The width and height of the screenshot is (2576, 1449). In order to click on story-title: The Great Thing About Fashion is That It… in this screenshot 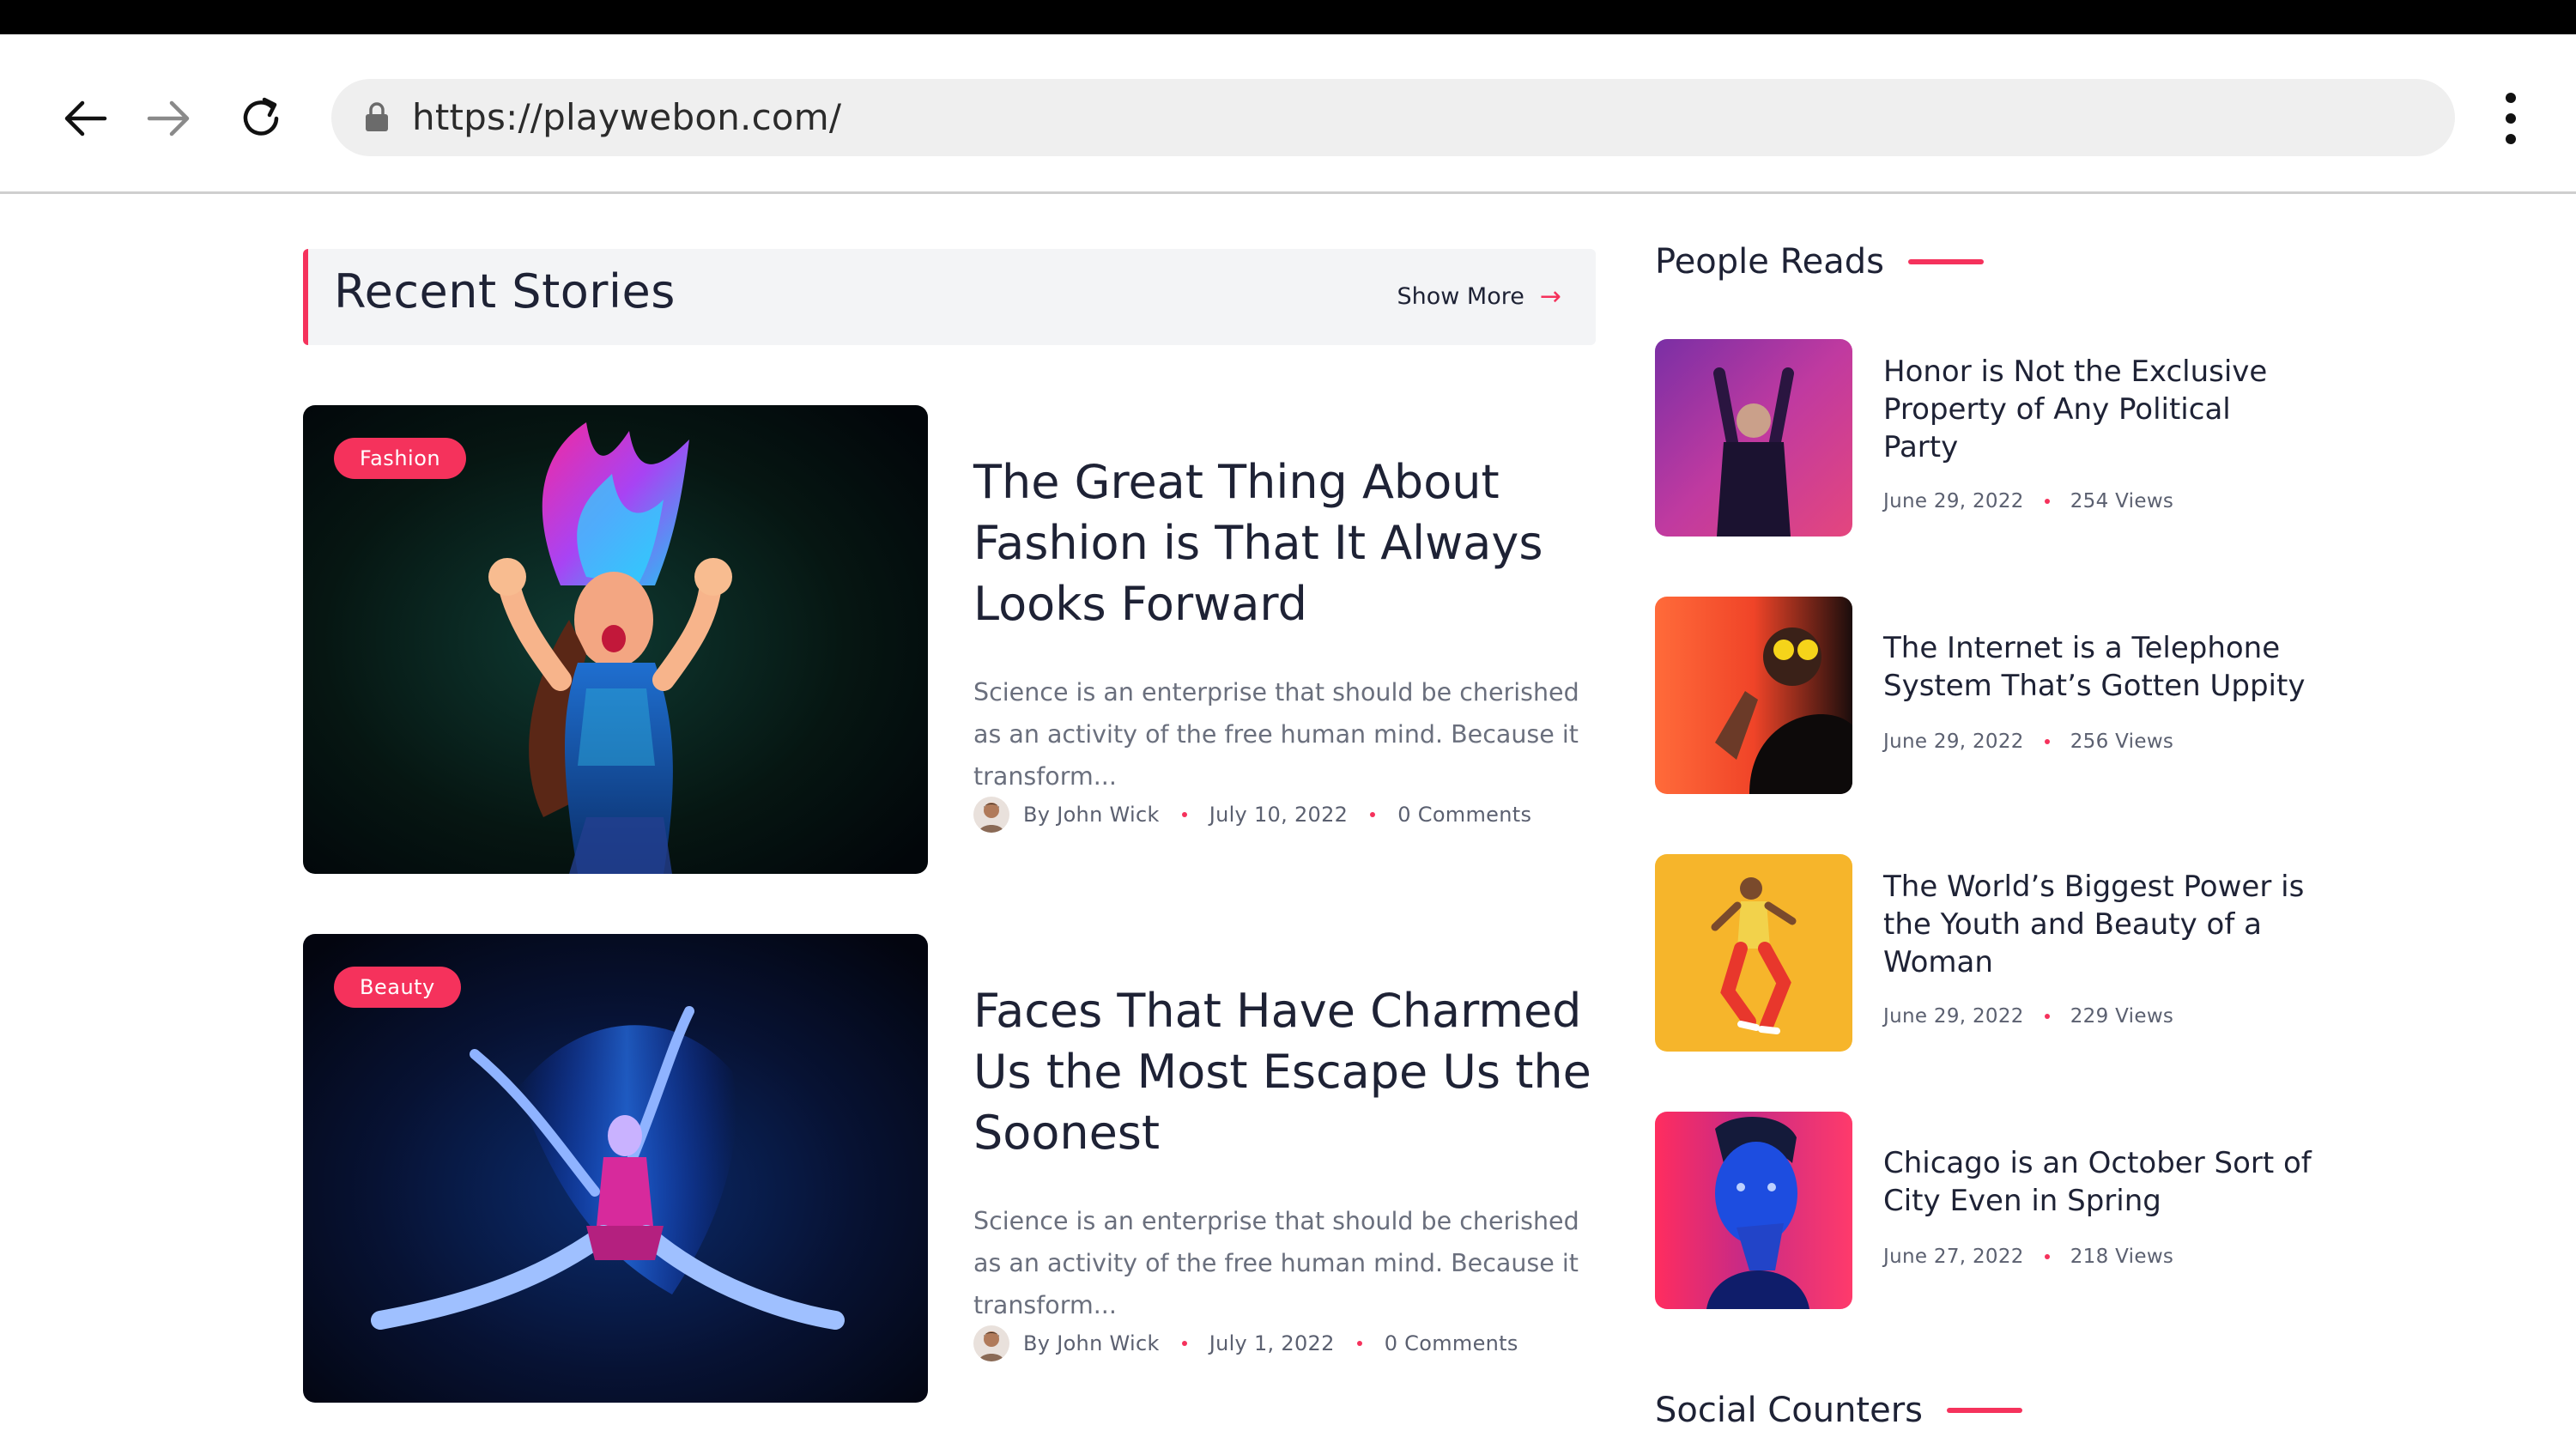, I will do `click(1282, 543)`.